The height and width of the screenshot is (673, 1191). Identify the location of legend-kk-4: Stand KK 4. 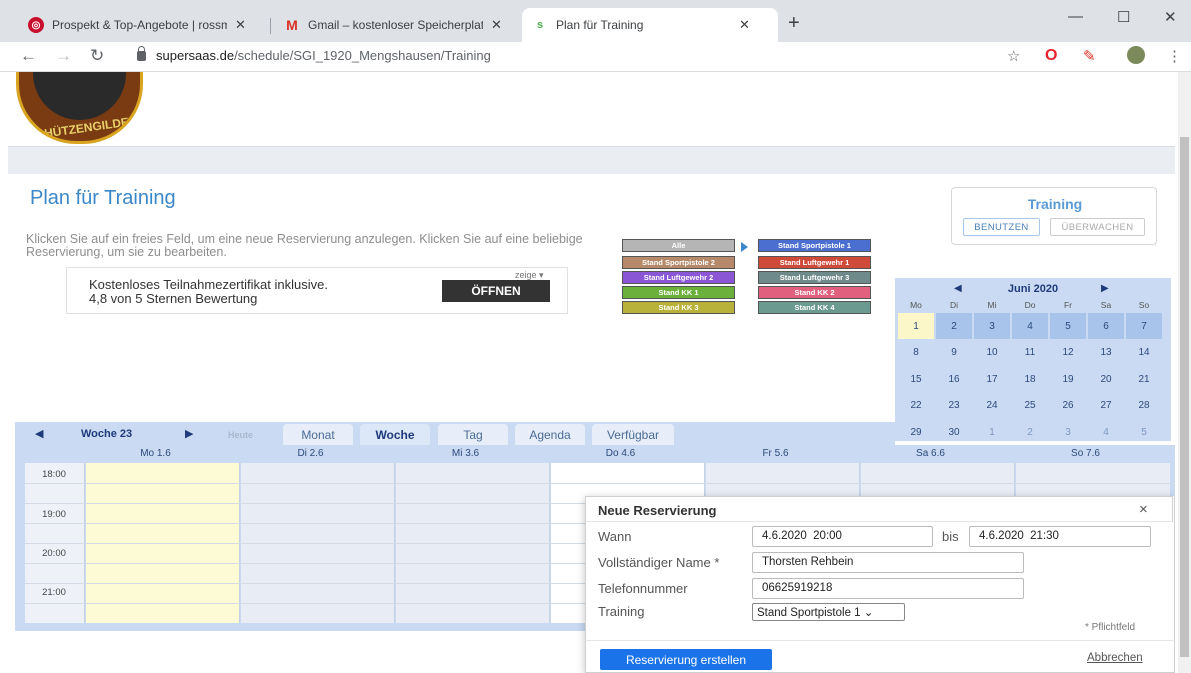
(814, 307).